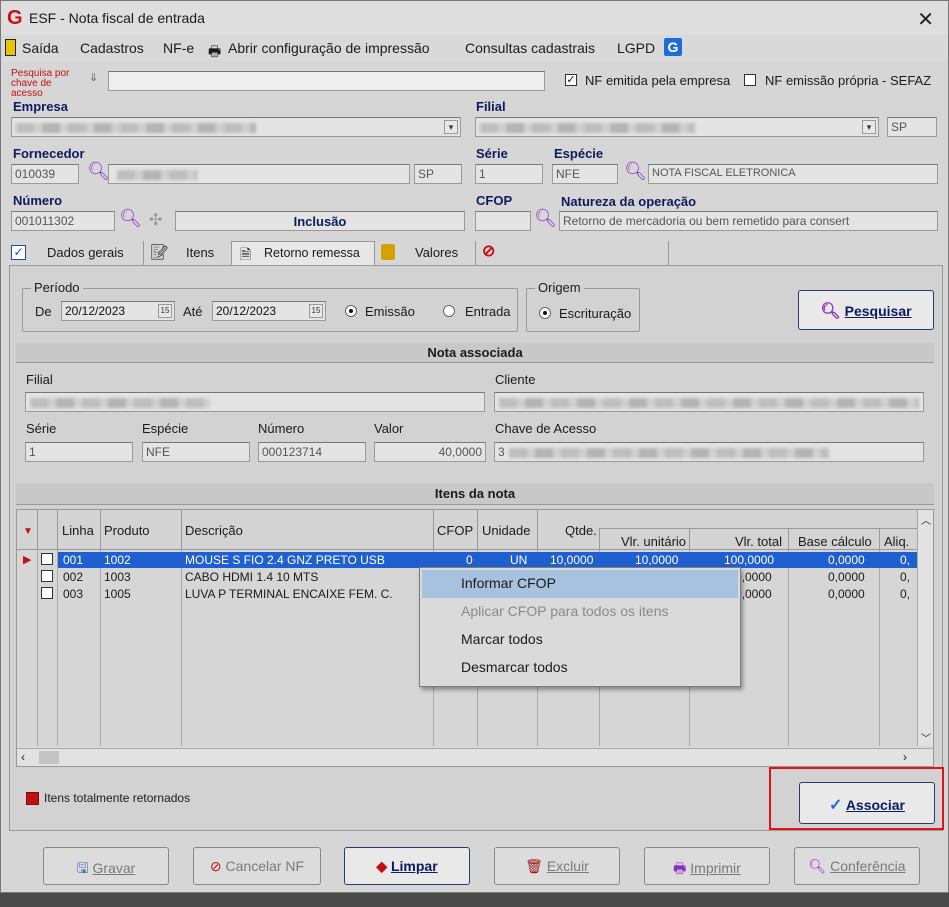  I want to click on sort-desc-icon: ▼, so click(28, 531).